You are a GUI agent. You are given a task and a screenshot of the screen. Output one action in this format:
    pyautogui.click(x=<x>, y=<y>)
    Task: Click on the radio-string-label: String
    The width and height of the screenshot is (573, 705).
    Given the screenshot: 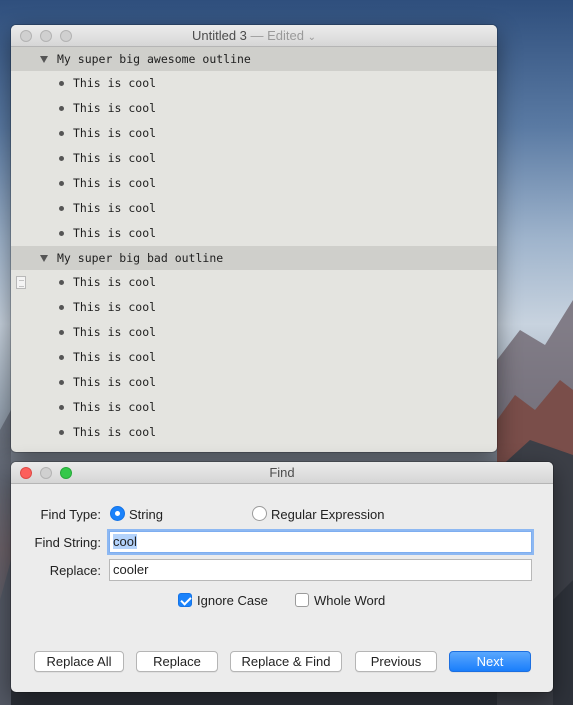 What is the action you would take?
    pyautogui.click(x=146, y=514)
    